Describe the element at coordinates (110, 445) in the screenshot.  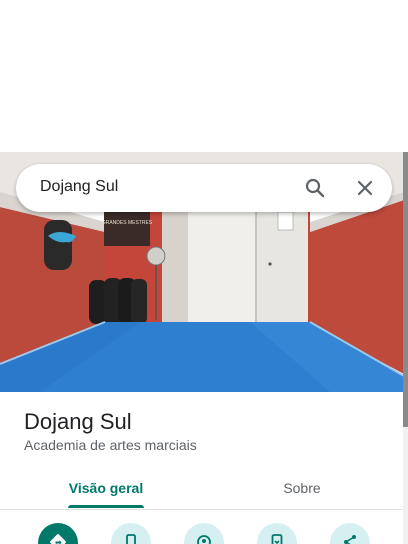
I see `place-category: Academia de artes marciais` at that location.